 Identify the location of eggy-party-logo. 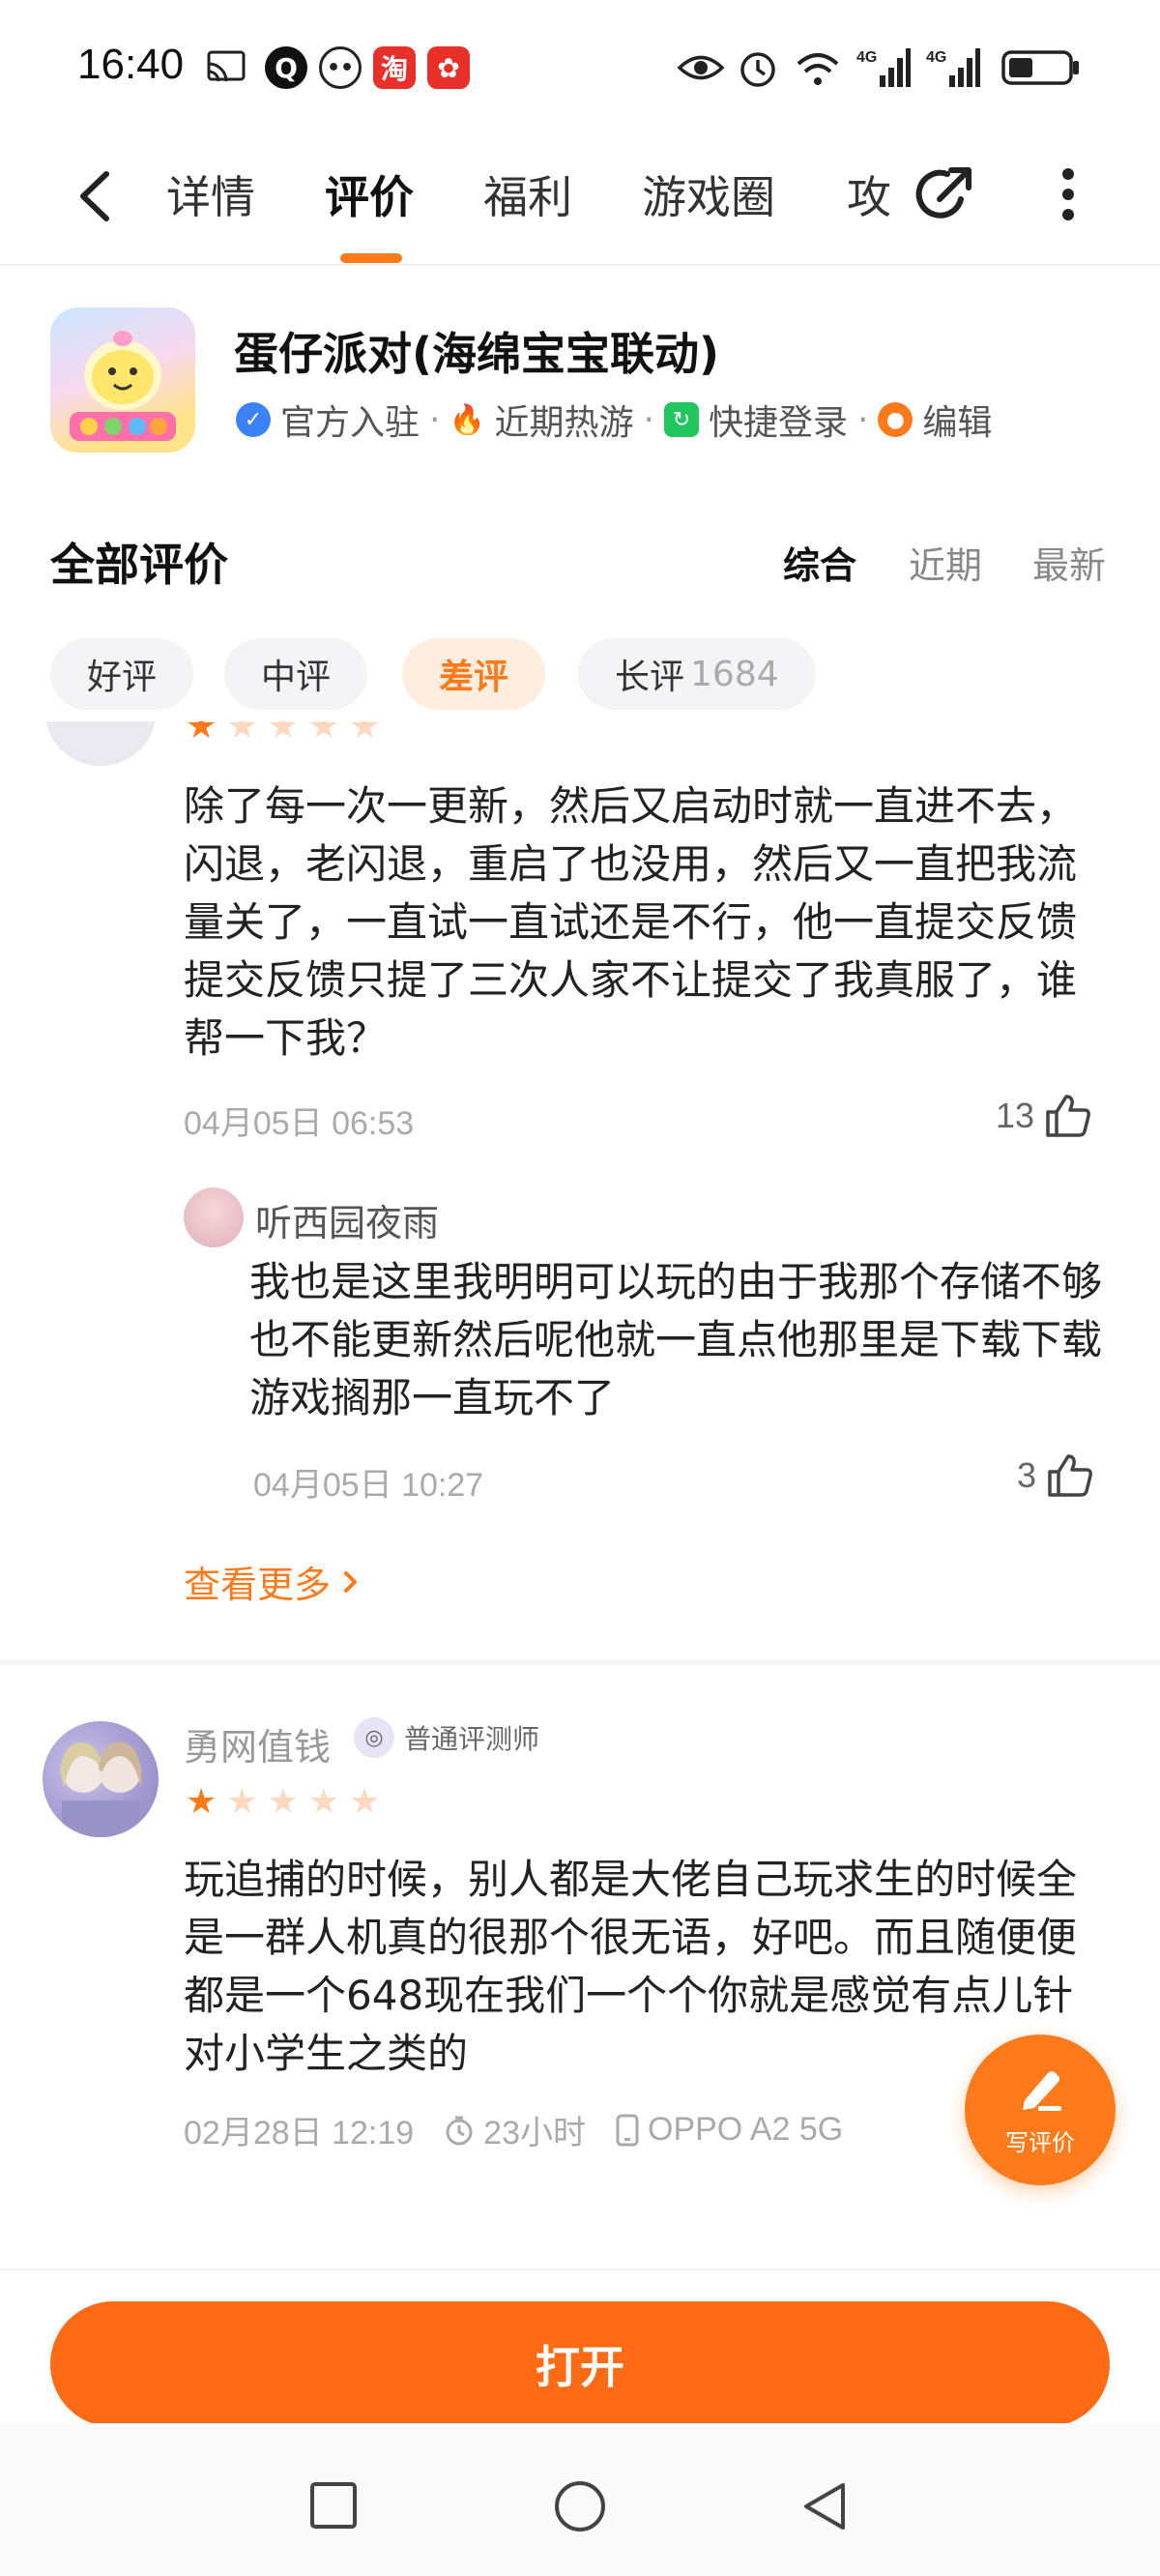
(123, 386).